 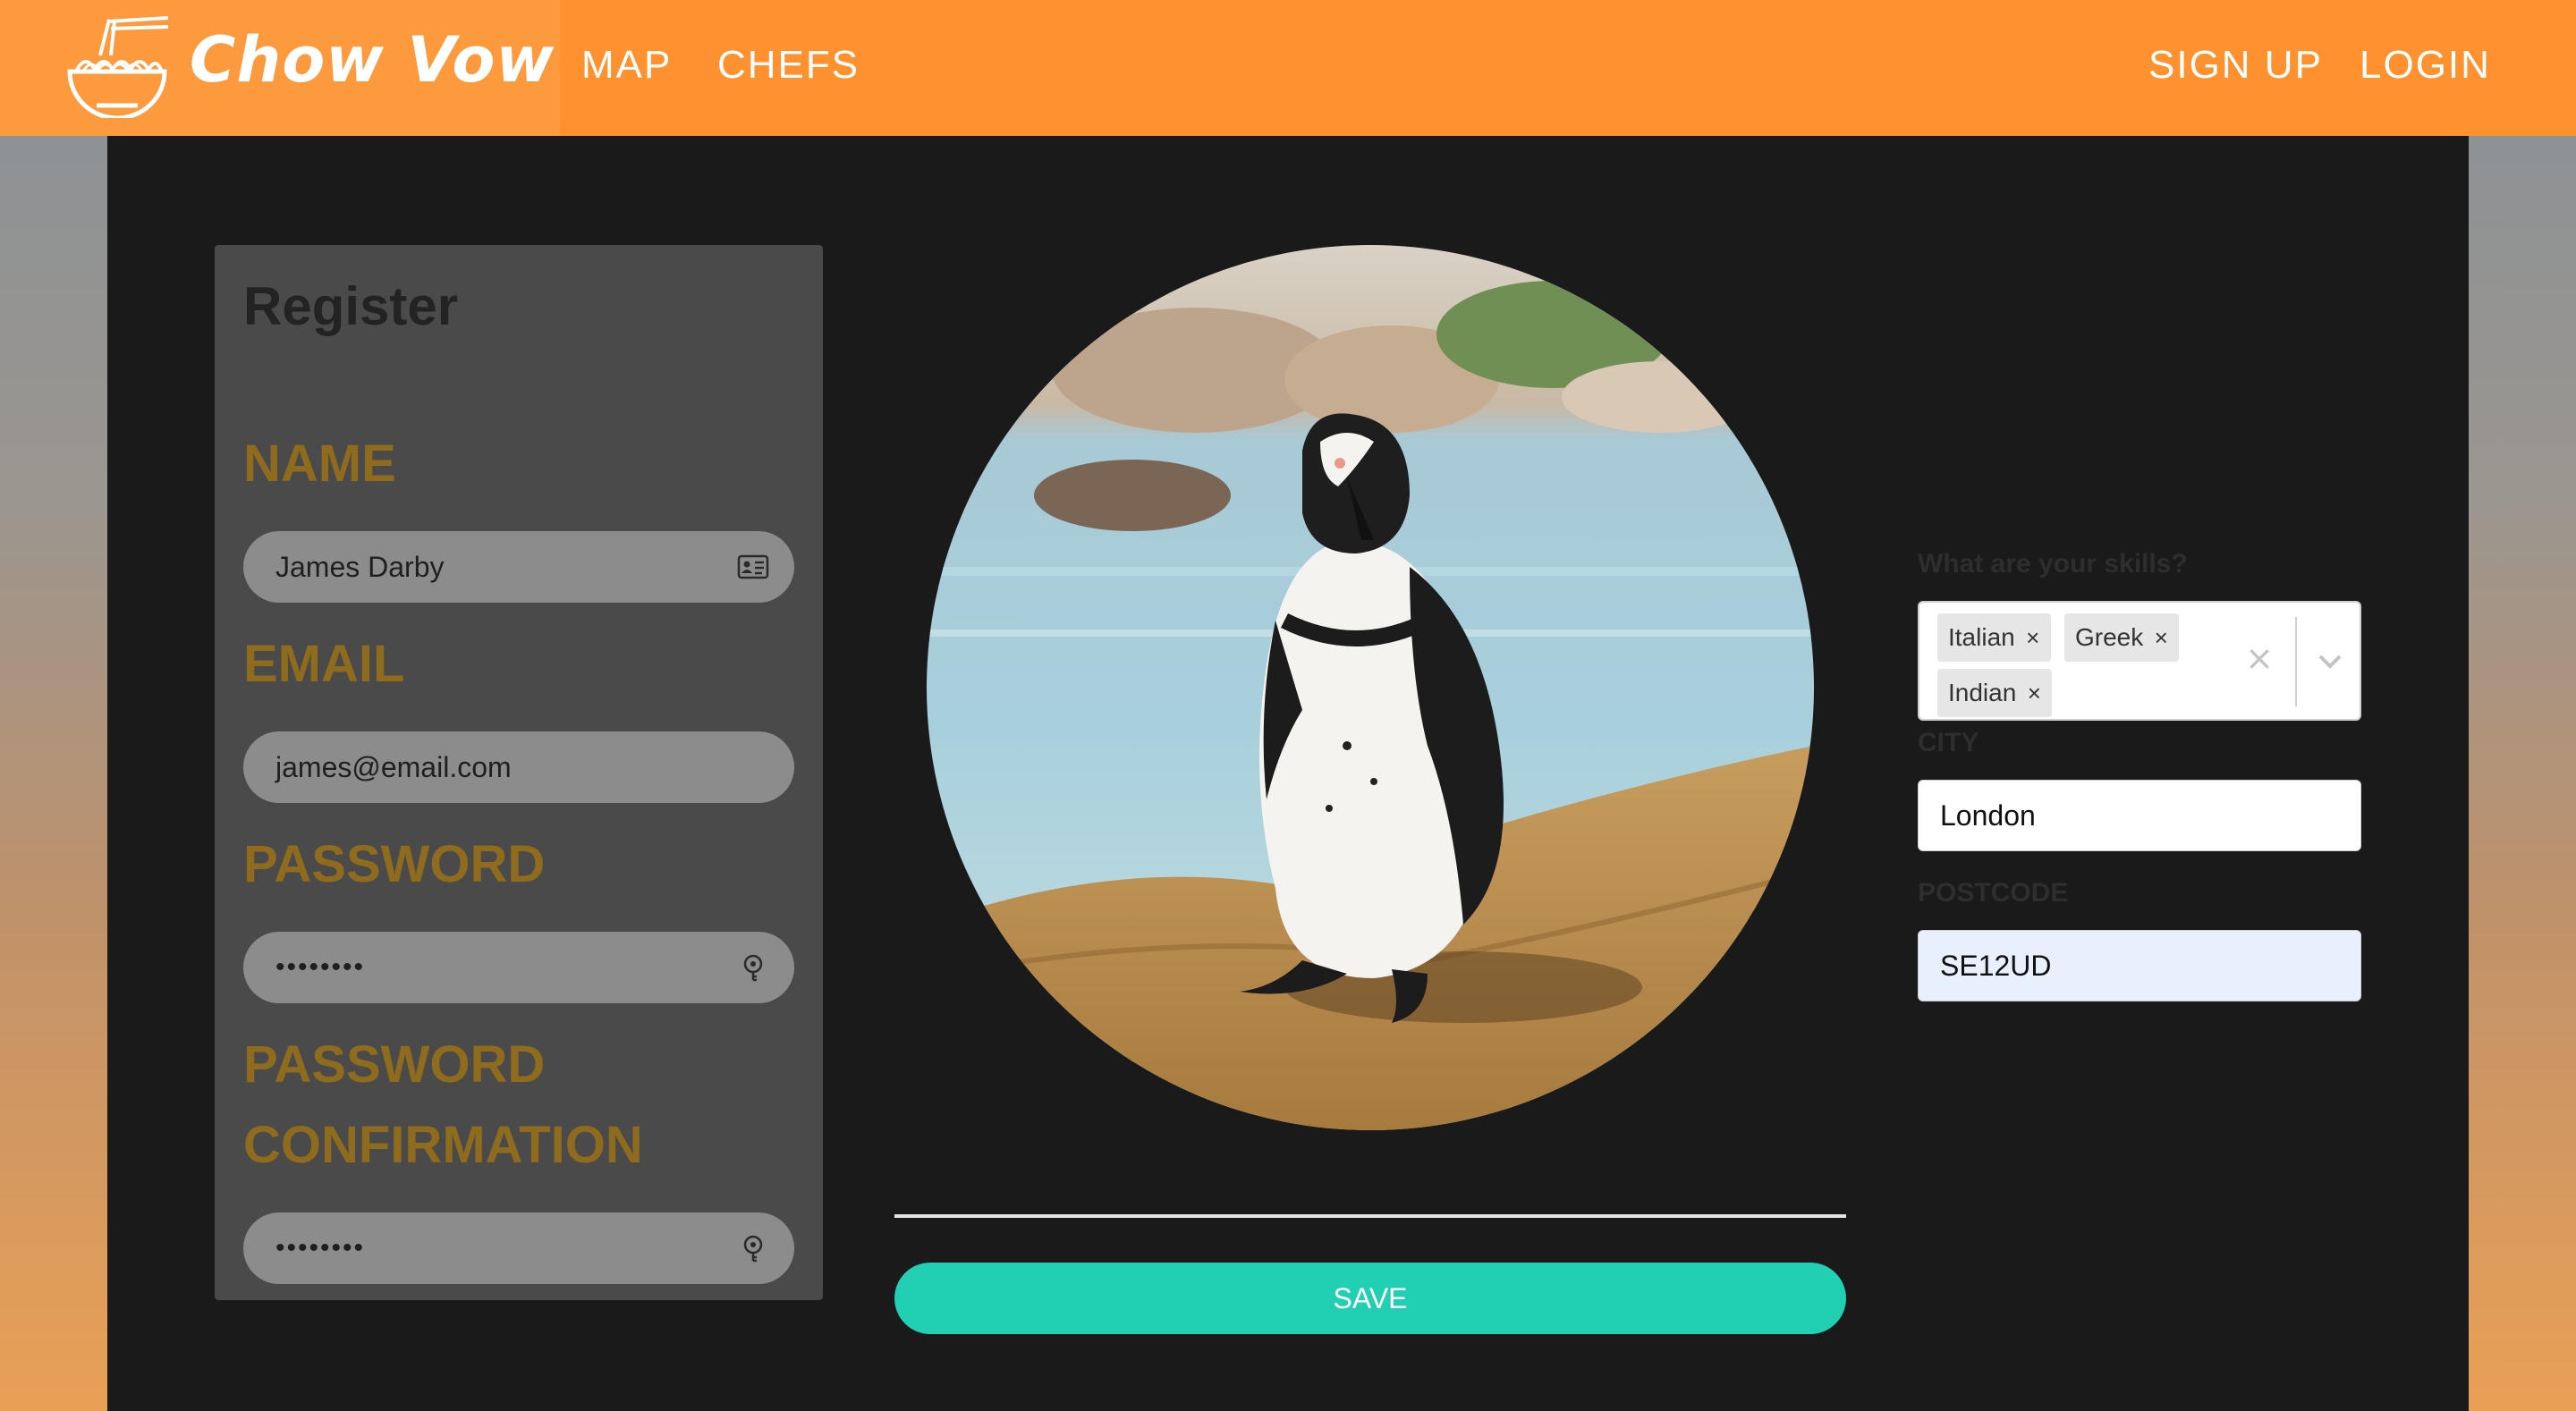 I want to click on postcode-label: POSTCODE, so click(x=1993, y=893).